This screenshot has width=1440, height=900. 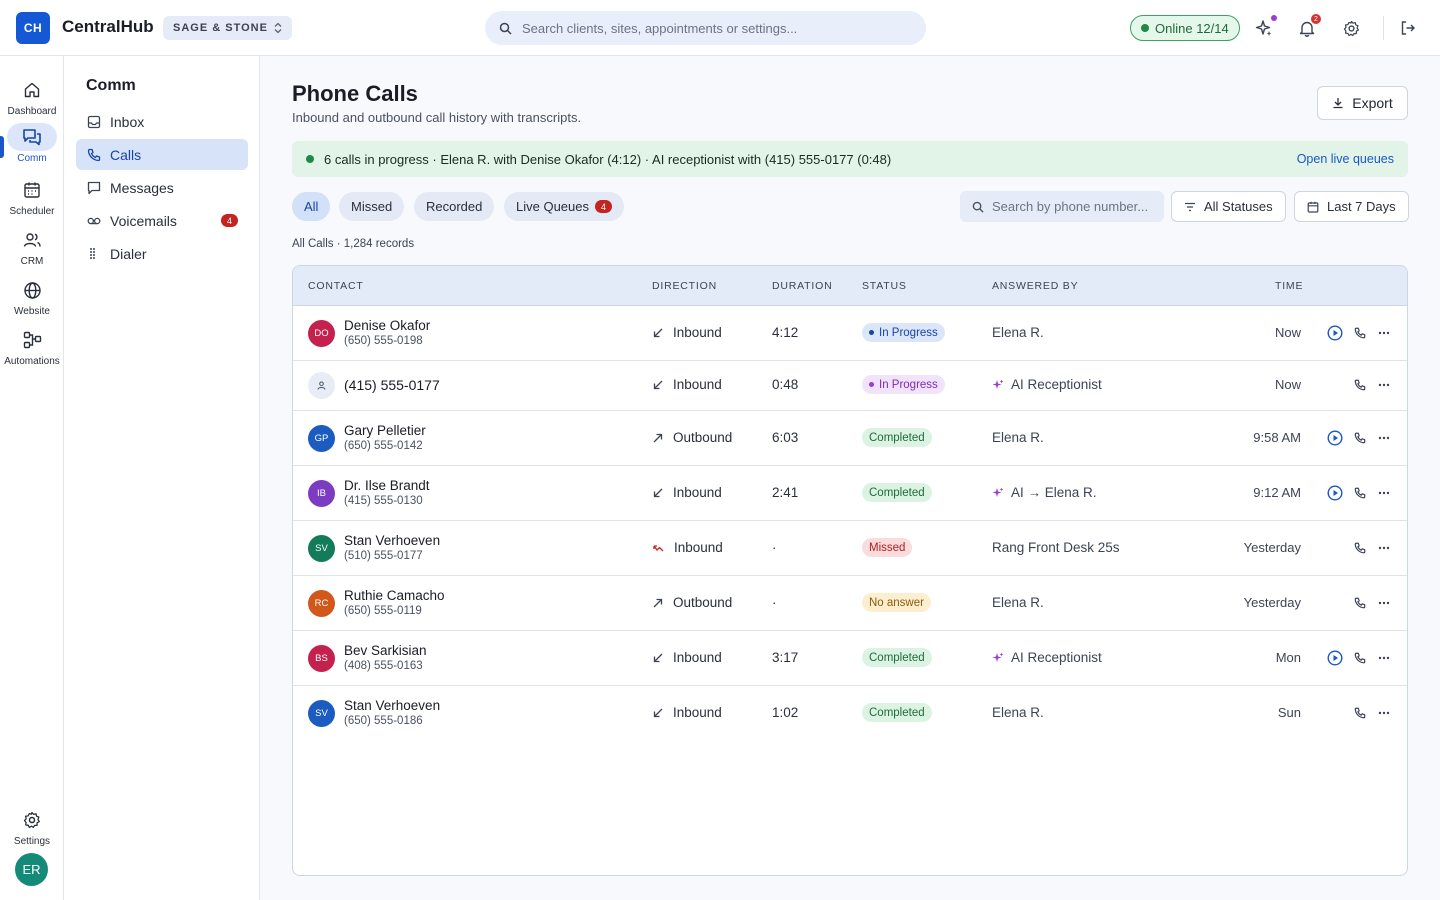 I want to click on phone-search-input, so click(x=1072, y=206).